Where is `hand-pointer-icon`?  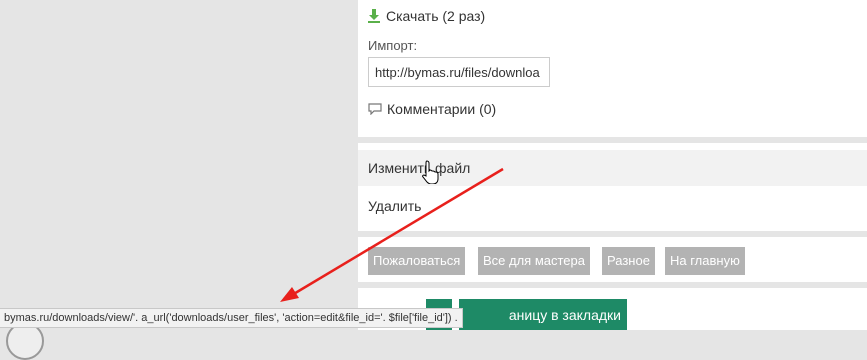
hand-pointer-icon is located at coordinates (430, 172).